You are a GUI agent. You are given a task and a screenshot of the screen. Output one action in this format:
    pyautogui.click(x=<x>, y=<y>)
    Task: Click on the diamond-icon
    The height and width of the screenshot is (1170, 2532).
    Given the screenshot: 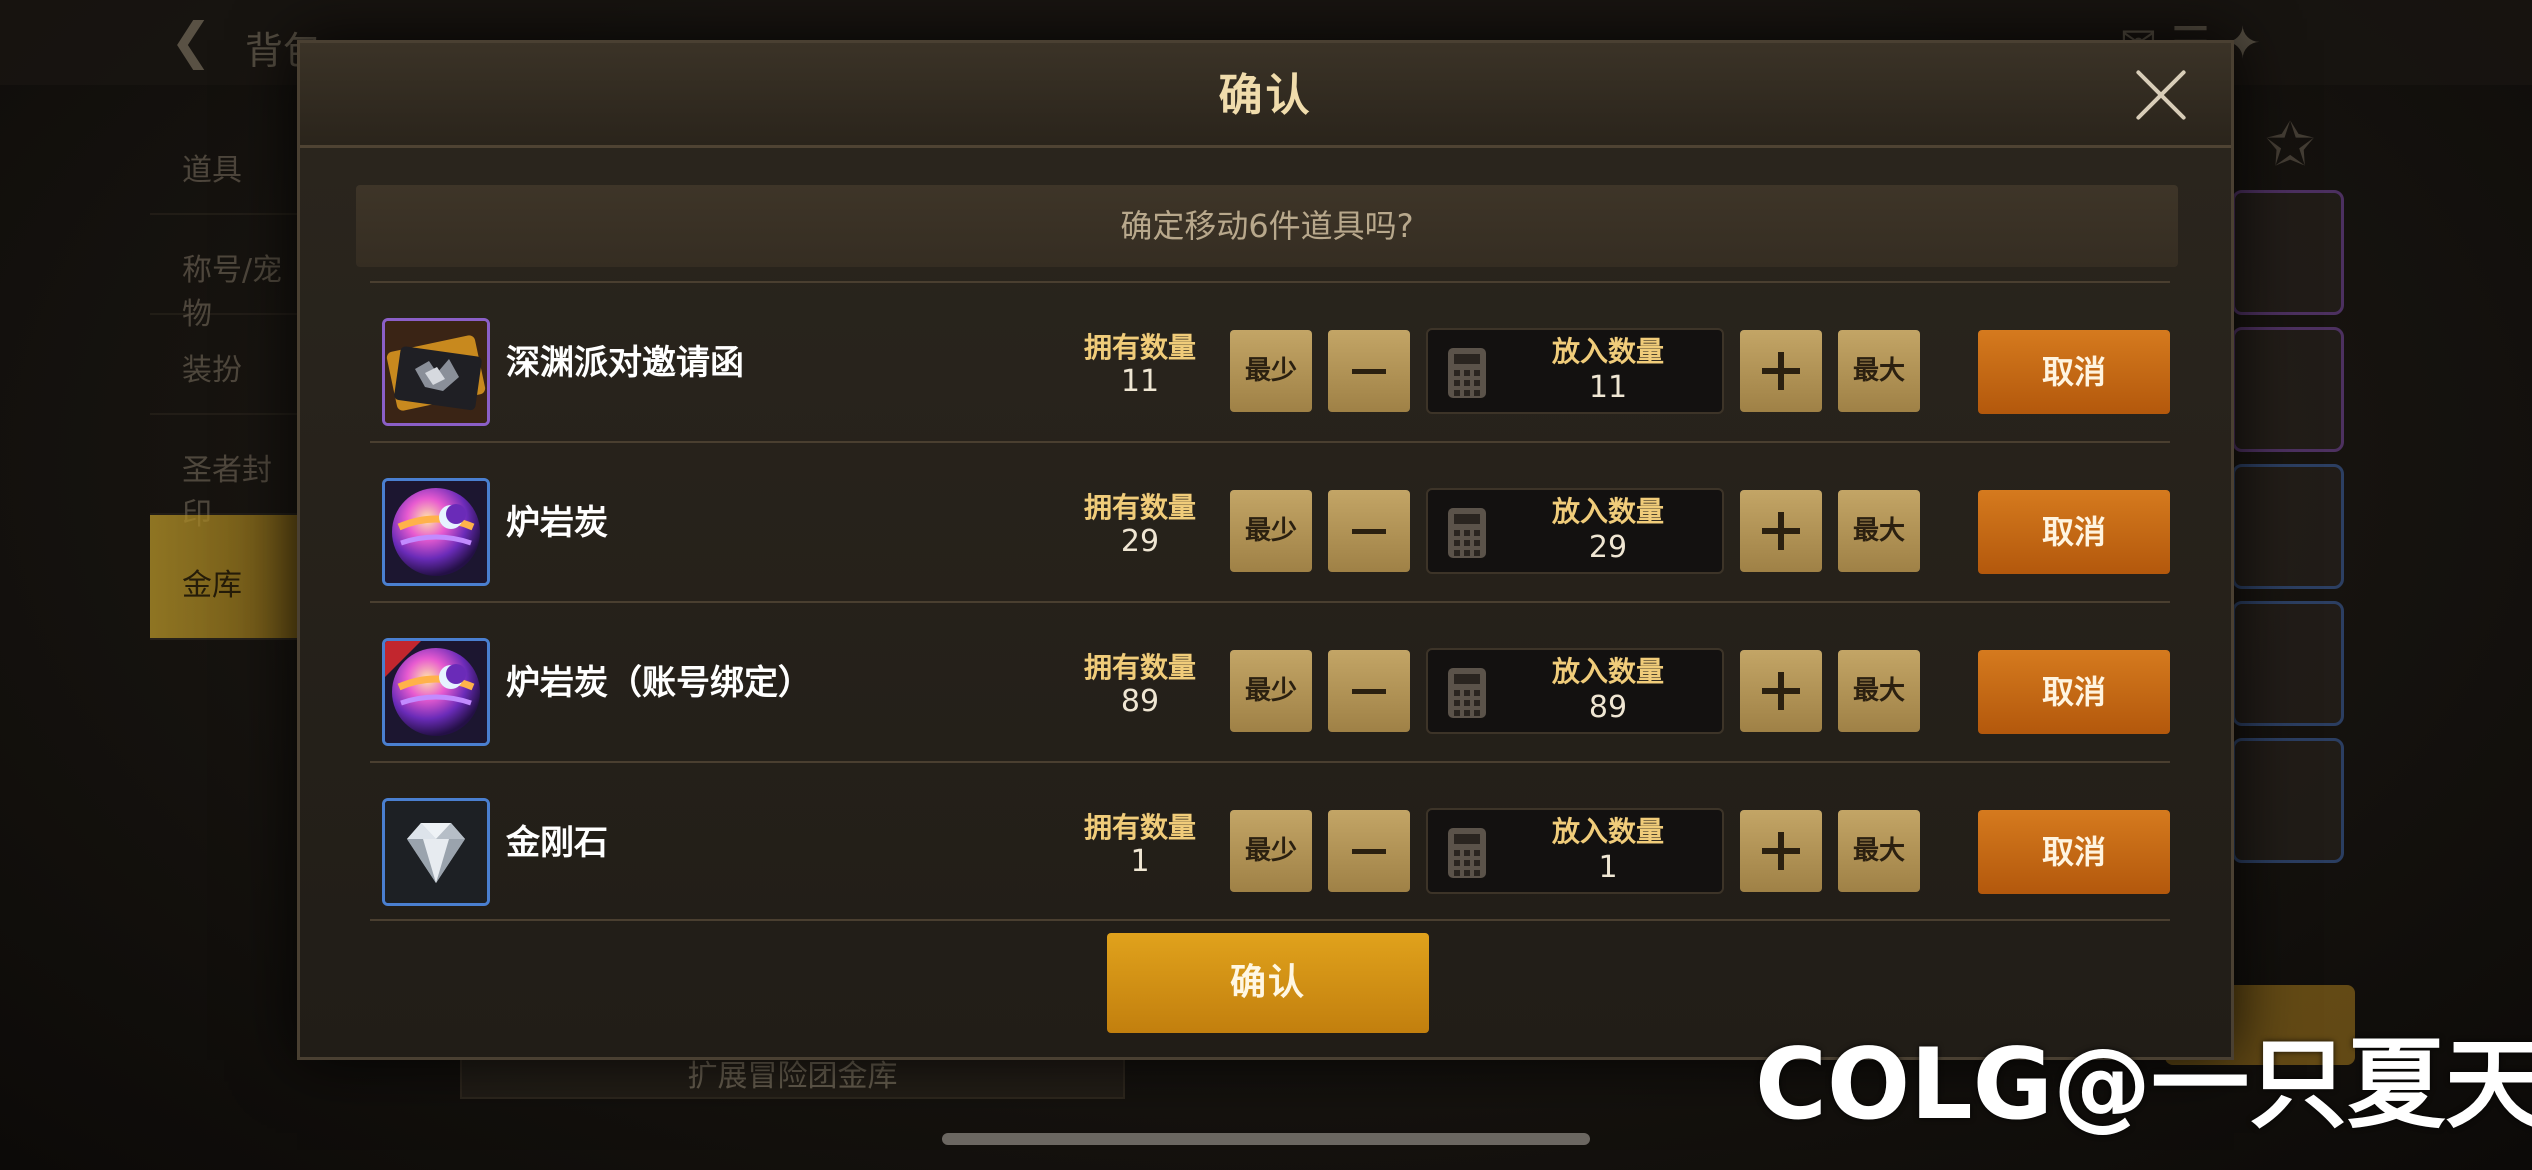 What is the action you would take?
    pyautogui.click(x=436, y=852)
    